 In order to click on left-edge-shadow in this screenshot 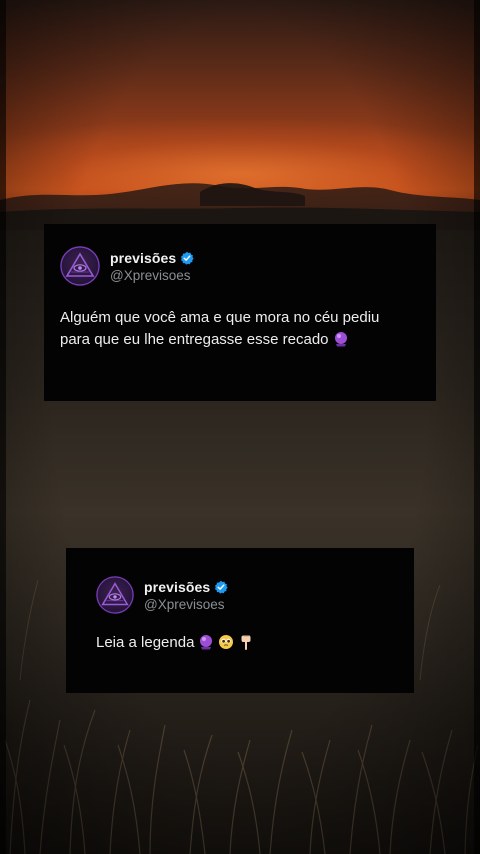, I will do `click(3, 427)`.